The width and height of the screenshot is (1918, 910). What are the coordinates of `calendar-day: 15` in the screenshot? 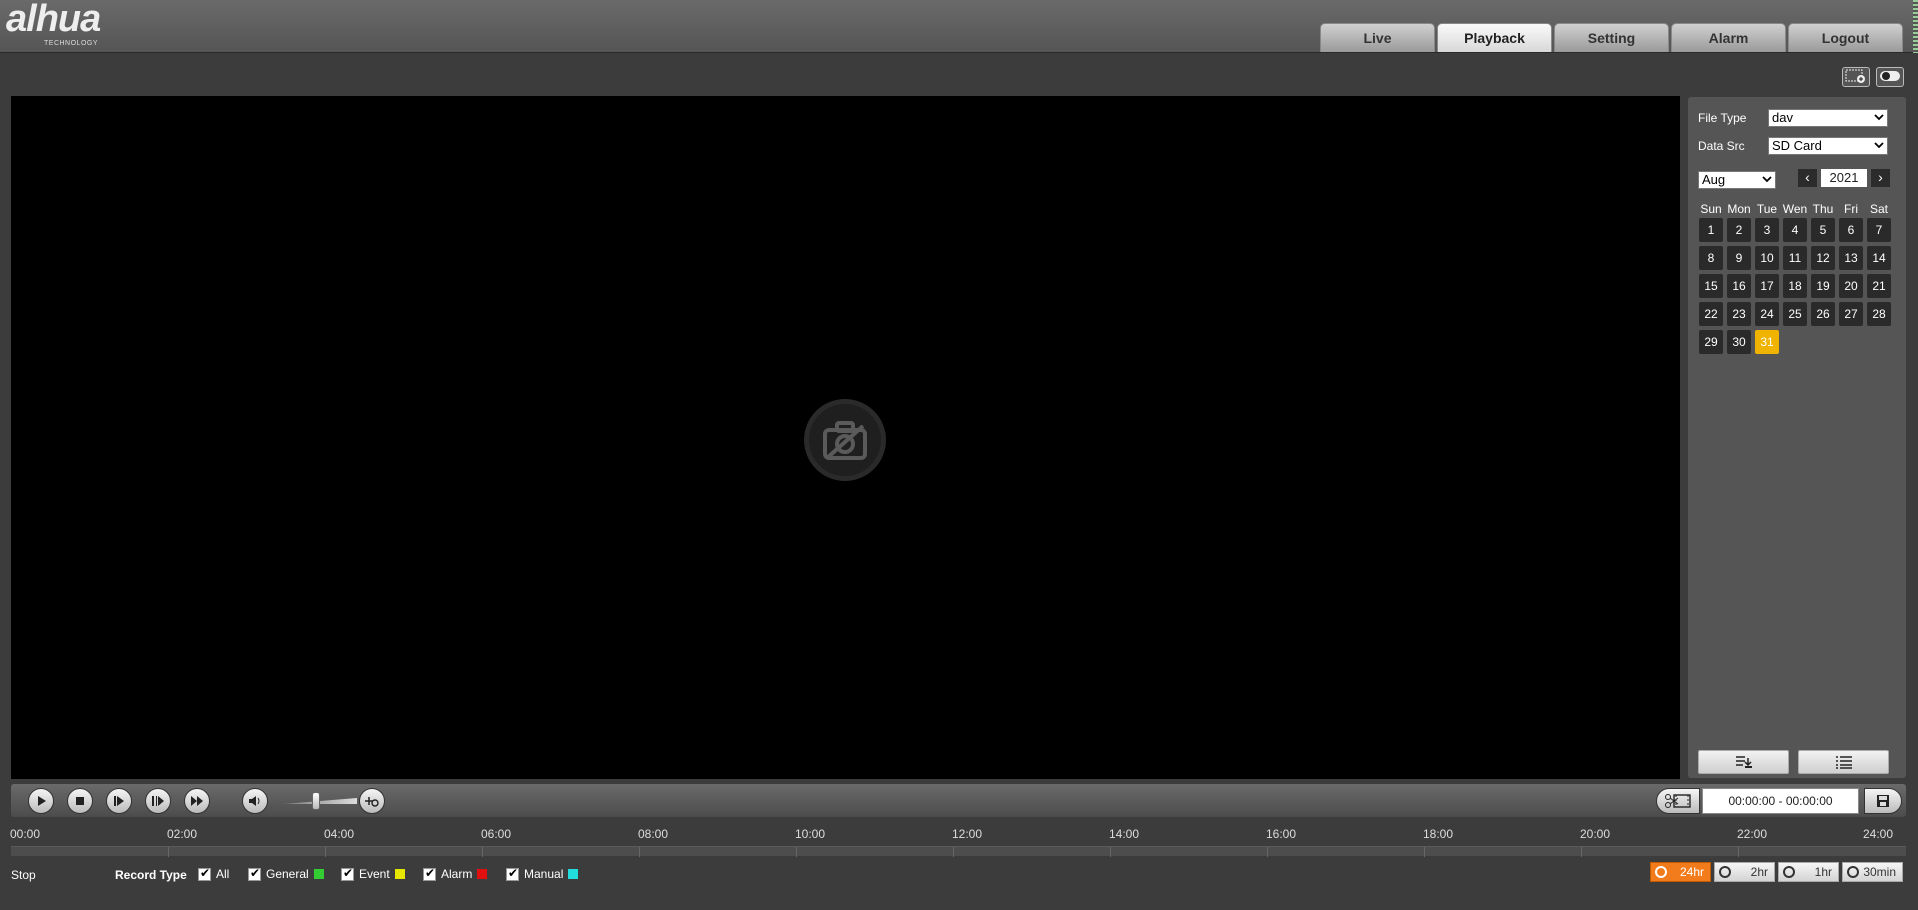 It's located at (1711, 286).